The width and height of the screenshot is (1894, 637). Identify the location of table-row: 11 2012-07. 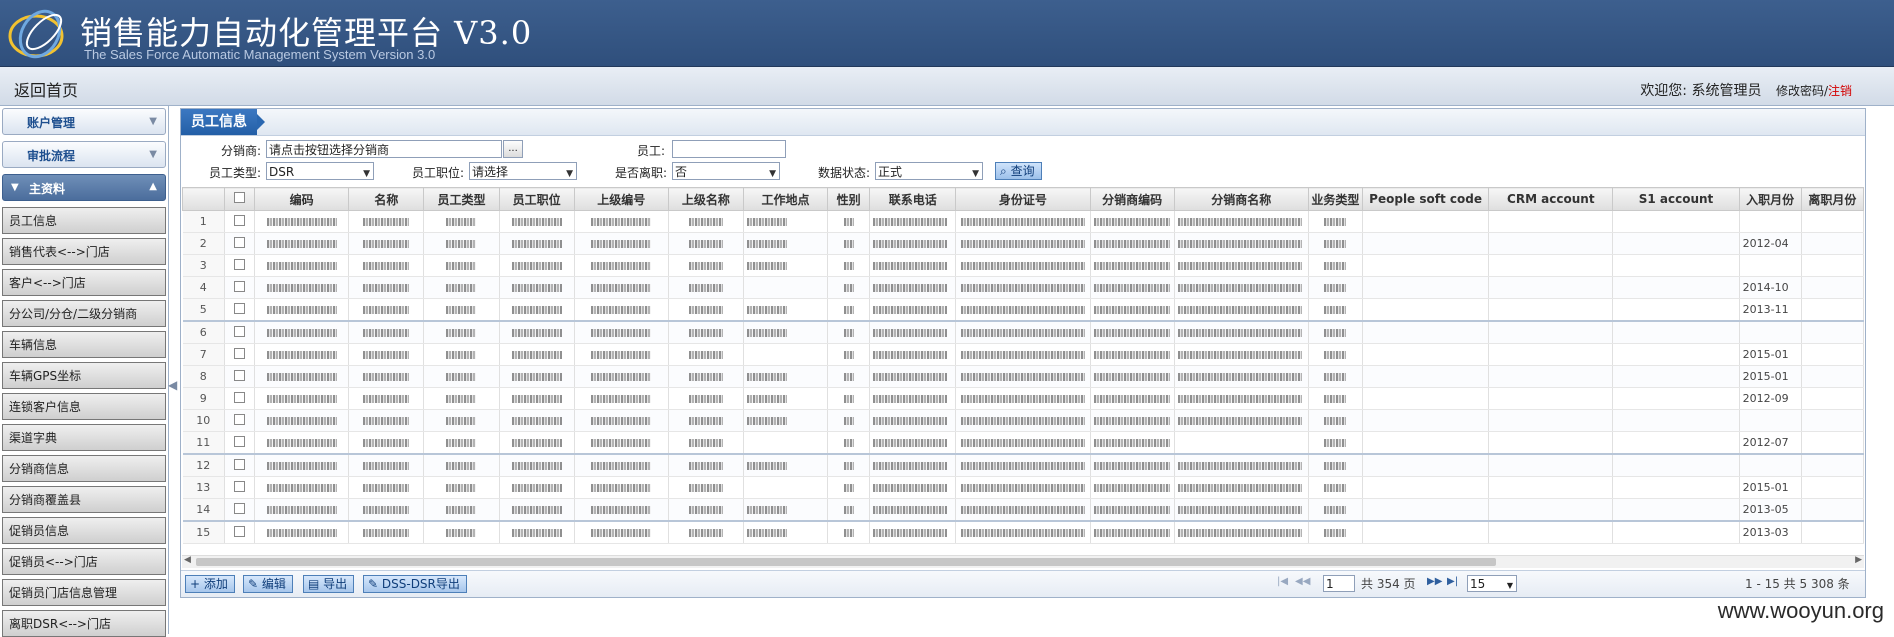
(1023, 443).